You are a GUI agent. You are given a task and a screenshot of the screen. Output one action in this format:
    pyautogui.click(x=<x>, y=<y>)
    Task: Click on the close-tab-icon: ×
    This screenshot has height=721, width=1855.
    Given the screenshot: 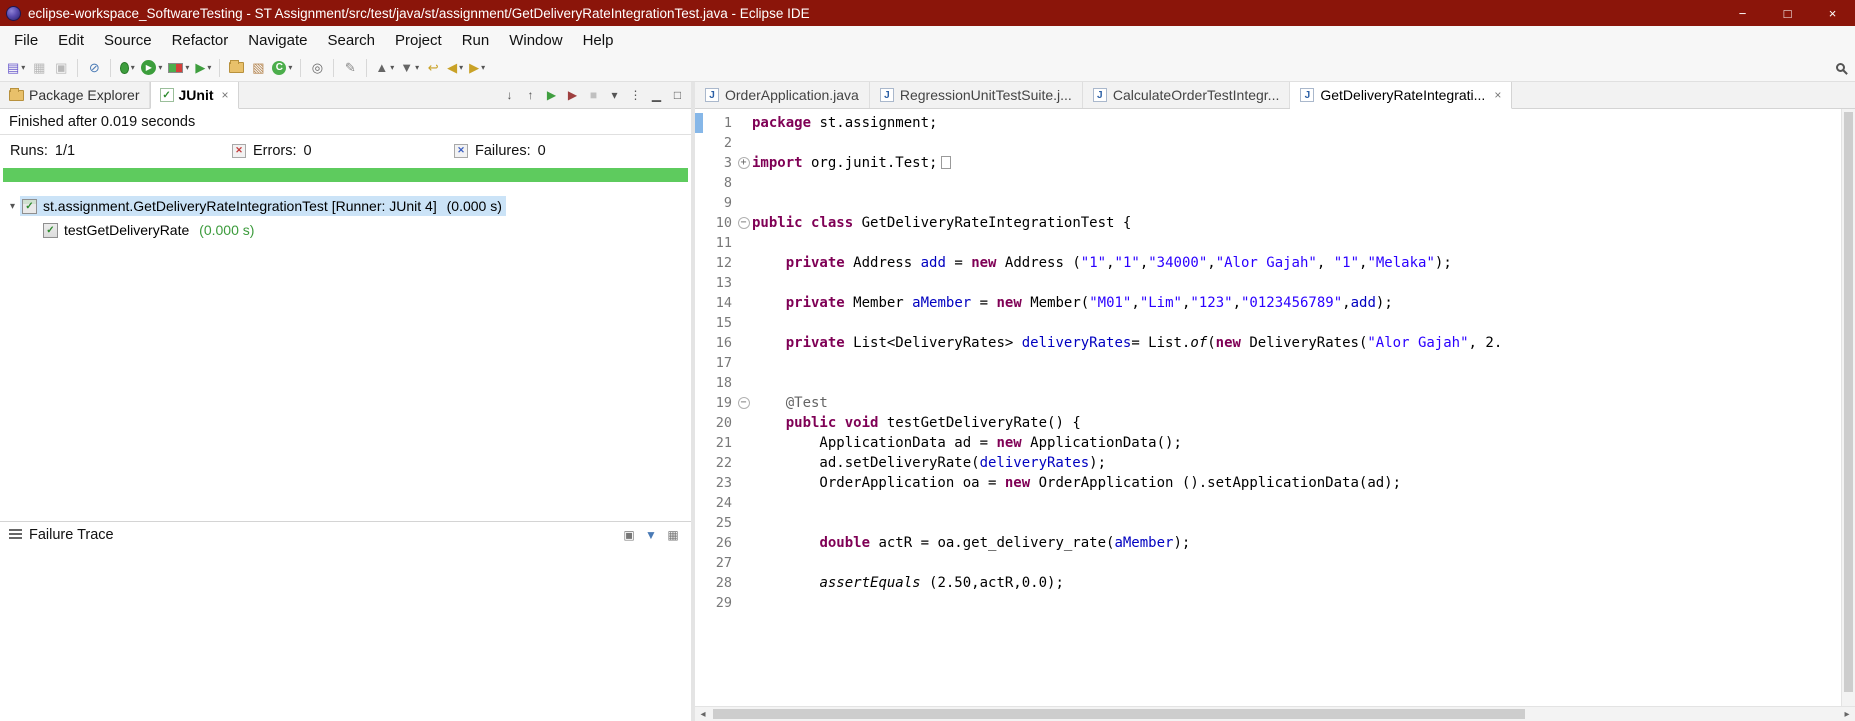 What is the action you would take?
    pyautogui.click(x=1497, y=95)
    